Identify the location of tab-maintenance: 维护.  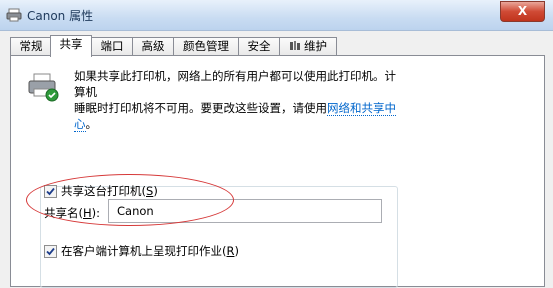
(308, 46).